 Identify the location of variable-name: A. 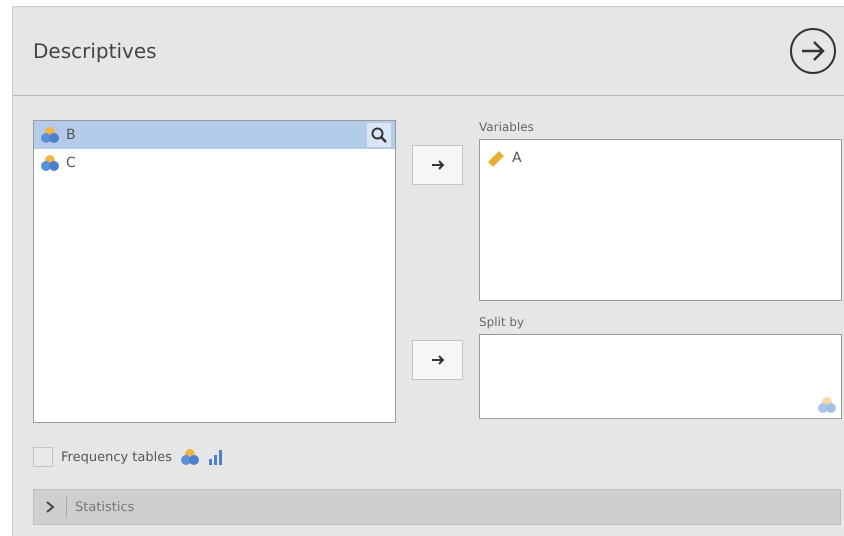
(517, 158).